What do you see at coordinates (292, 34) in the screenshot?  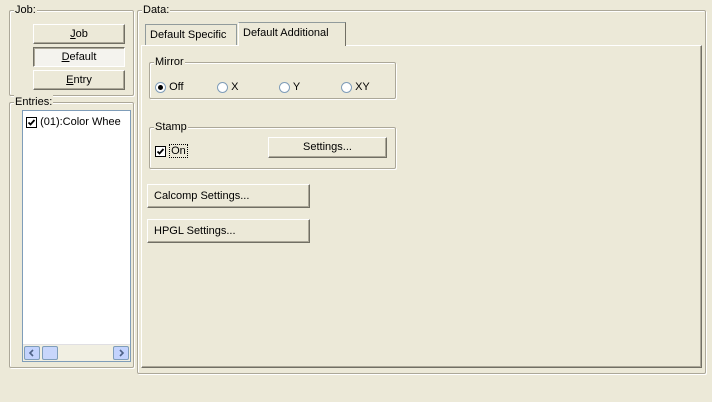 I see `tab-default-additional: Default Additional` at bounding box center [292, 34].